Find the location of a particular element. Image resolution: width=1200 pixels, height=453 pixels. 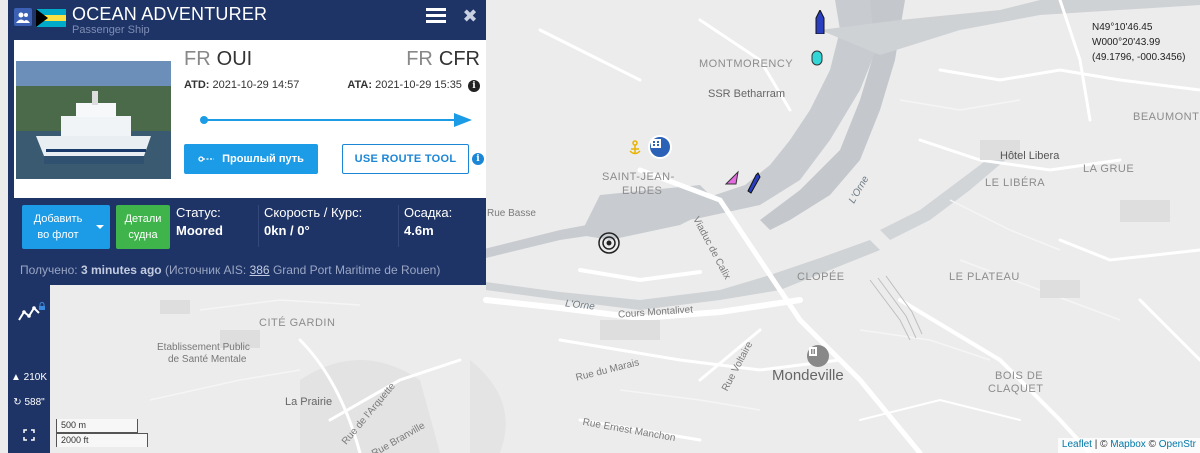

fullscreen-icon is located at coordinates (29, 435).